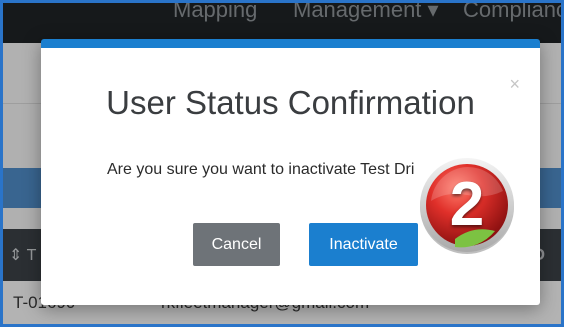  What do you see at coordinates (514, 84) in the screenshot?
I see `close-icon: ×` at bounding box center [514, 84].